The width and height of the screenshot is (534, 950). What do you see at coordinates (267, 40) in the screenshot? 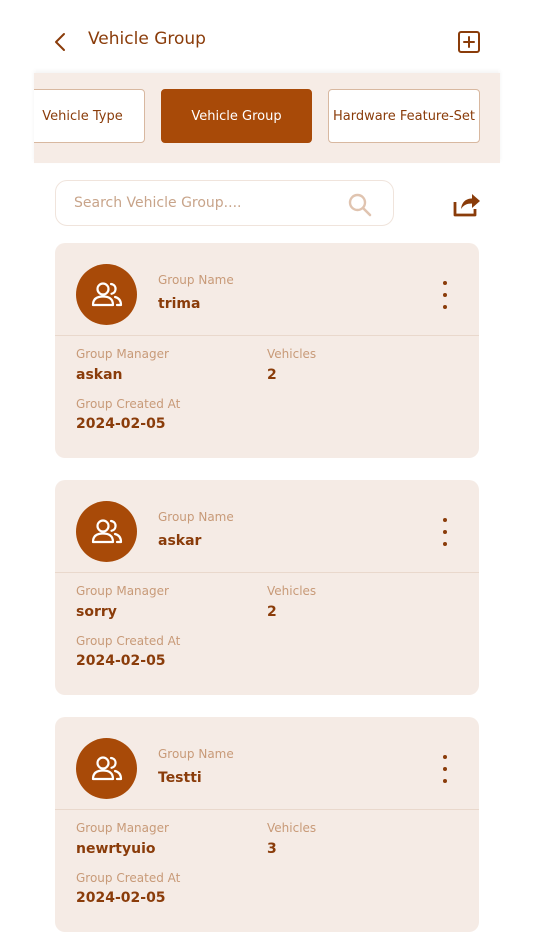
I see `app-header: Vehicle Group` at bounding box center [267, 40].